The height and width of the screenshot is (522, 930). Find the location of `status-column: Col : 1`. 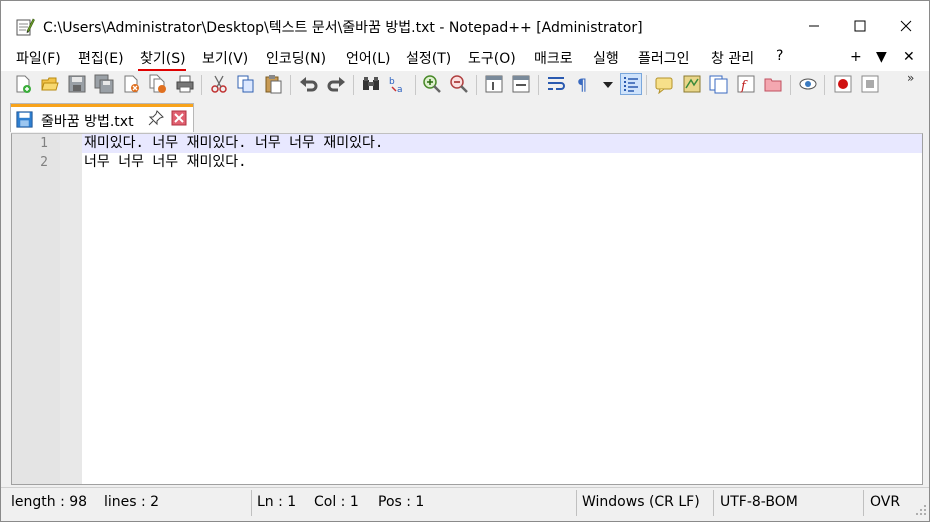

status-column: Col : 1 is located at coordinates (336, 502).